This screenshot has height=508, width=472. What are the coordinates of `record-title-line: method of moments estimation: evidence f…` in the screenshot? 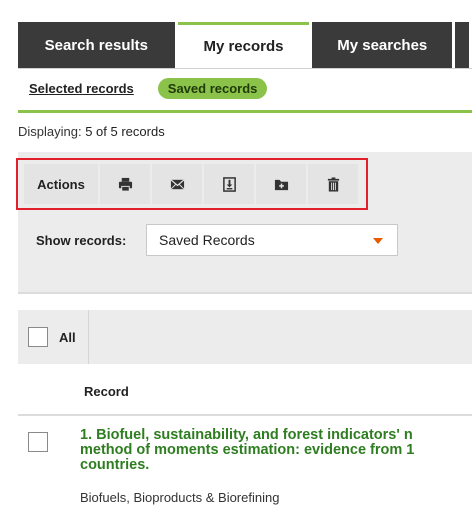 It's located at (247, 450).